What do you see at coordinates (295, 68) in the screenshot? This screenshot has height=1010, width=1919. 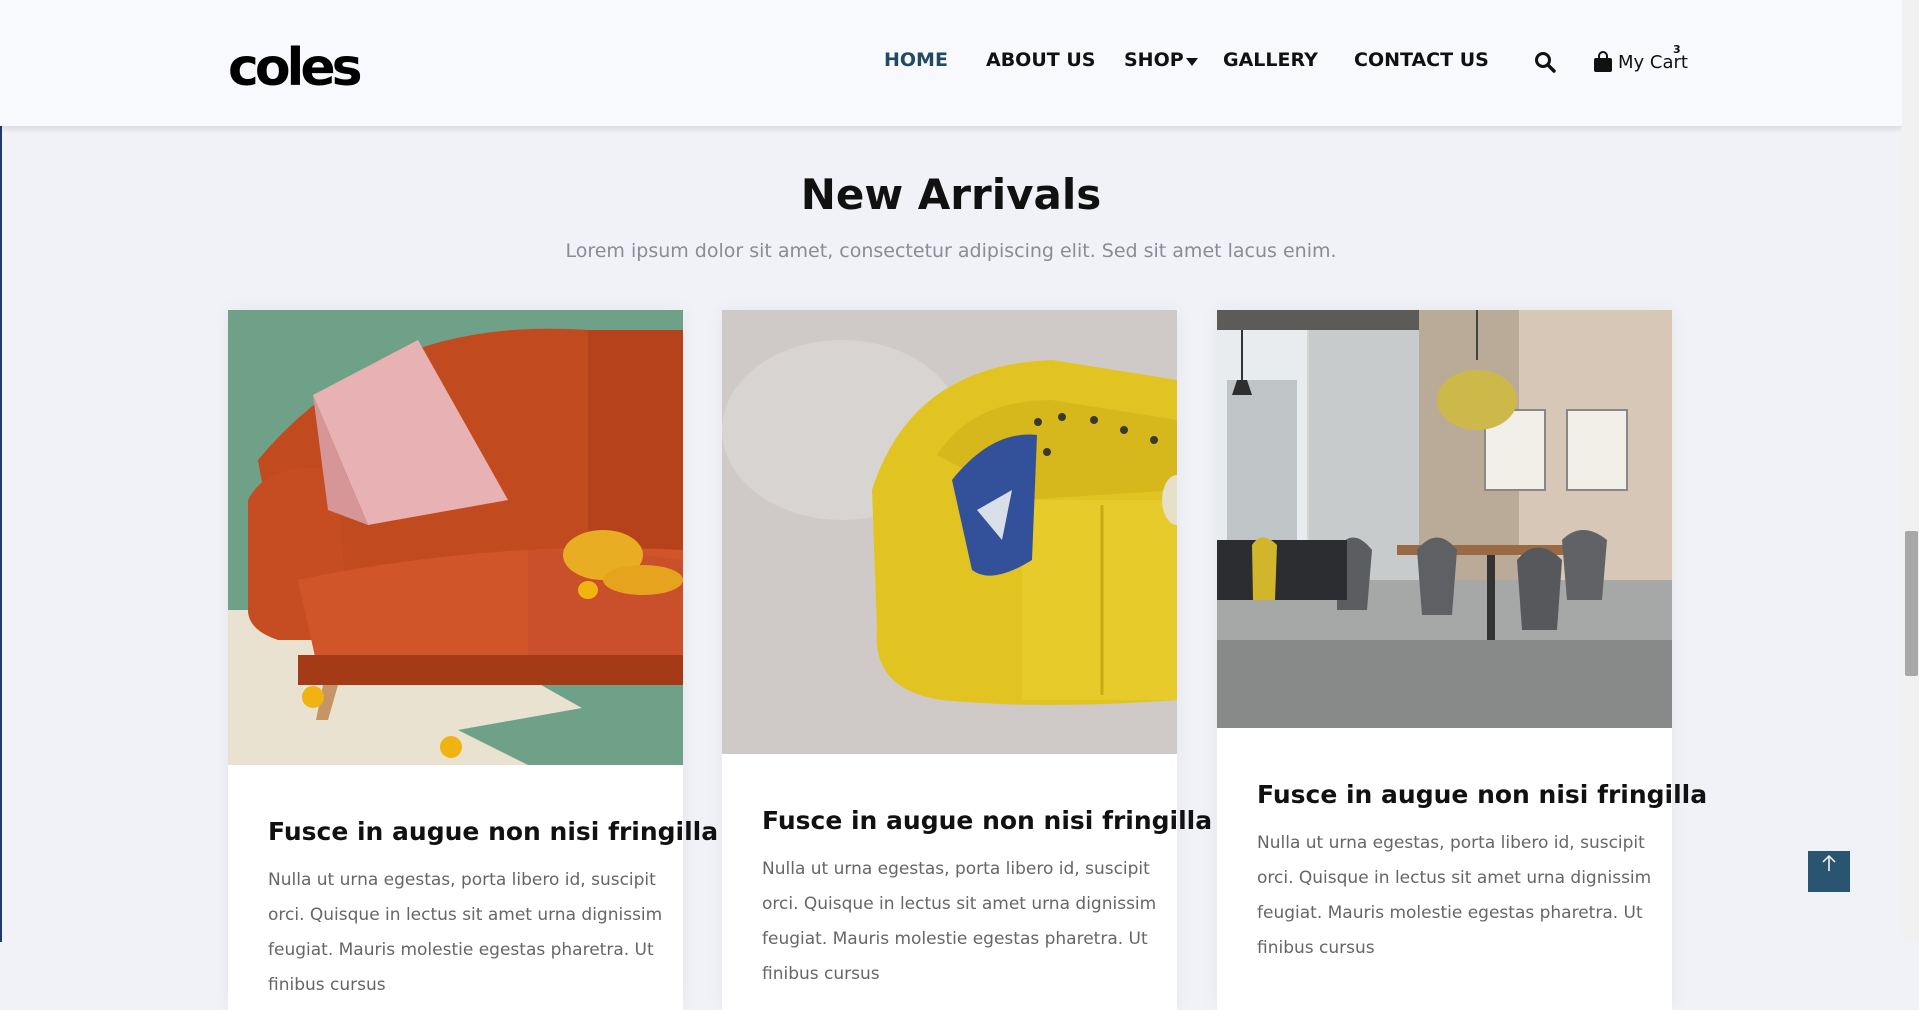 I see `brand-logo: coles` at bounding box center [295, 68].